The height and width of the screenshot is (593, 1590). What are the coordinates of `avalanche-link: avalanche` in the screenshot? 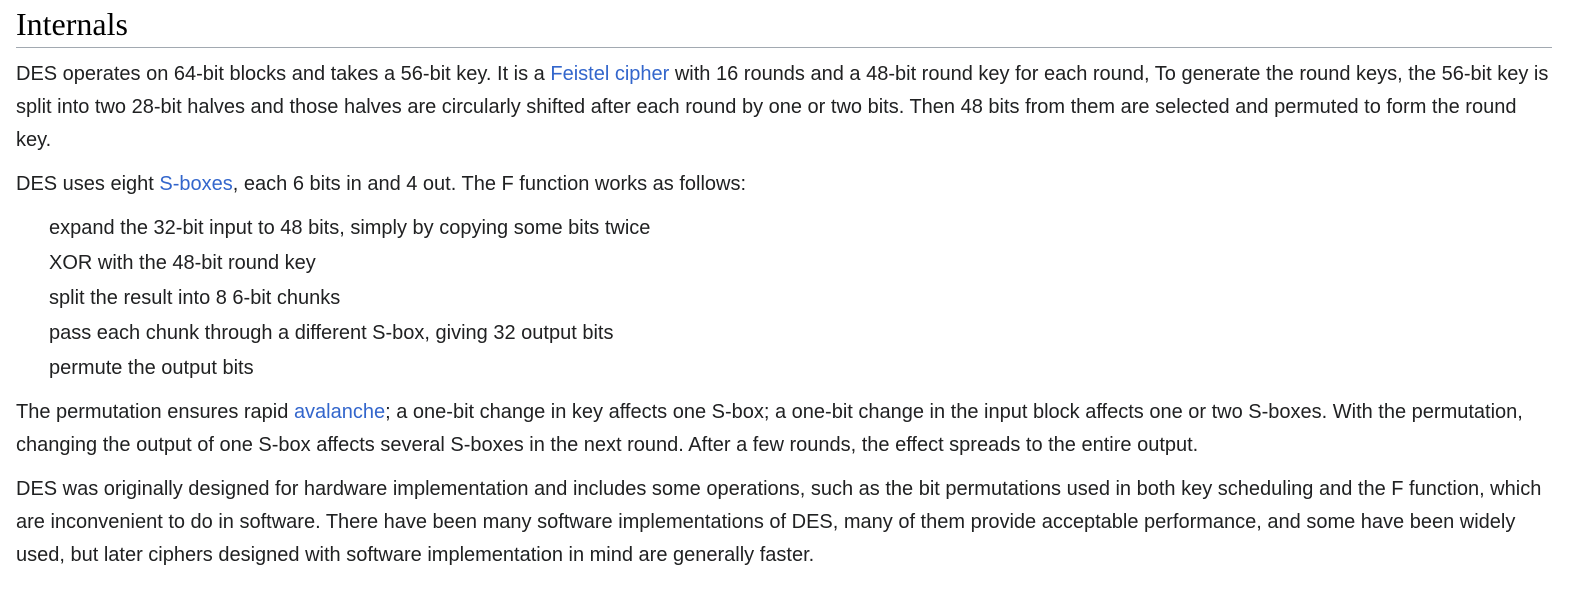 It's located at (339, 412).